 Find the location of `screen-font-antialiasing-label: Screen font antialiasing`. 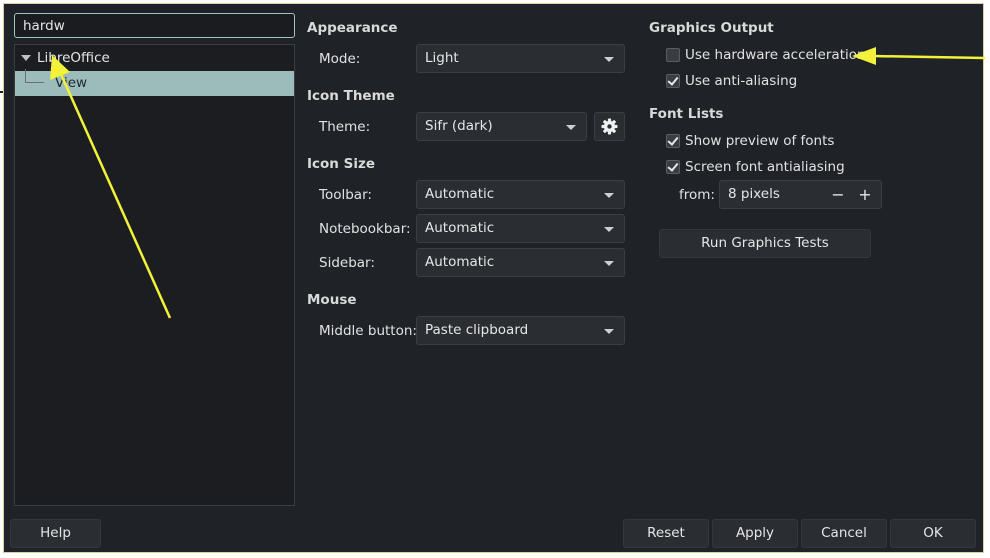

screen-font-antialiasing-label: Screen font antialiasing is located at coordinates (765, 167).